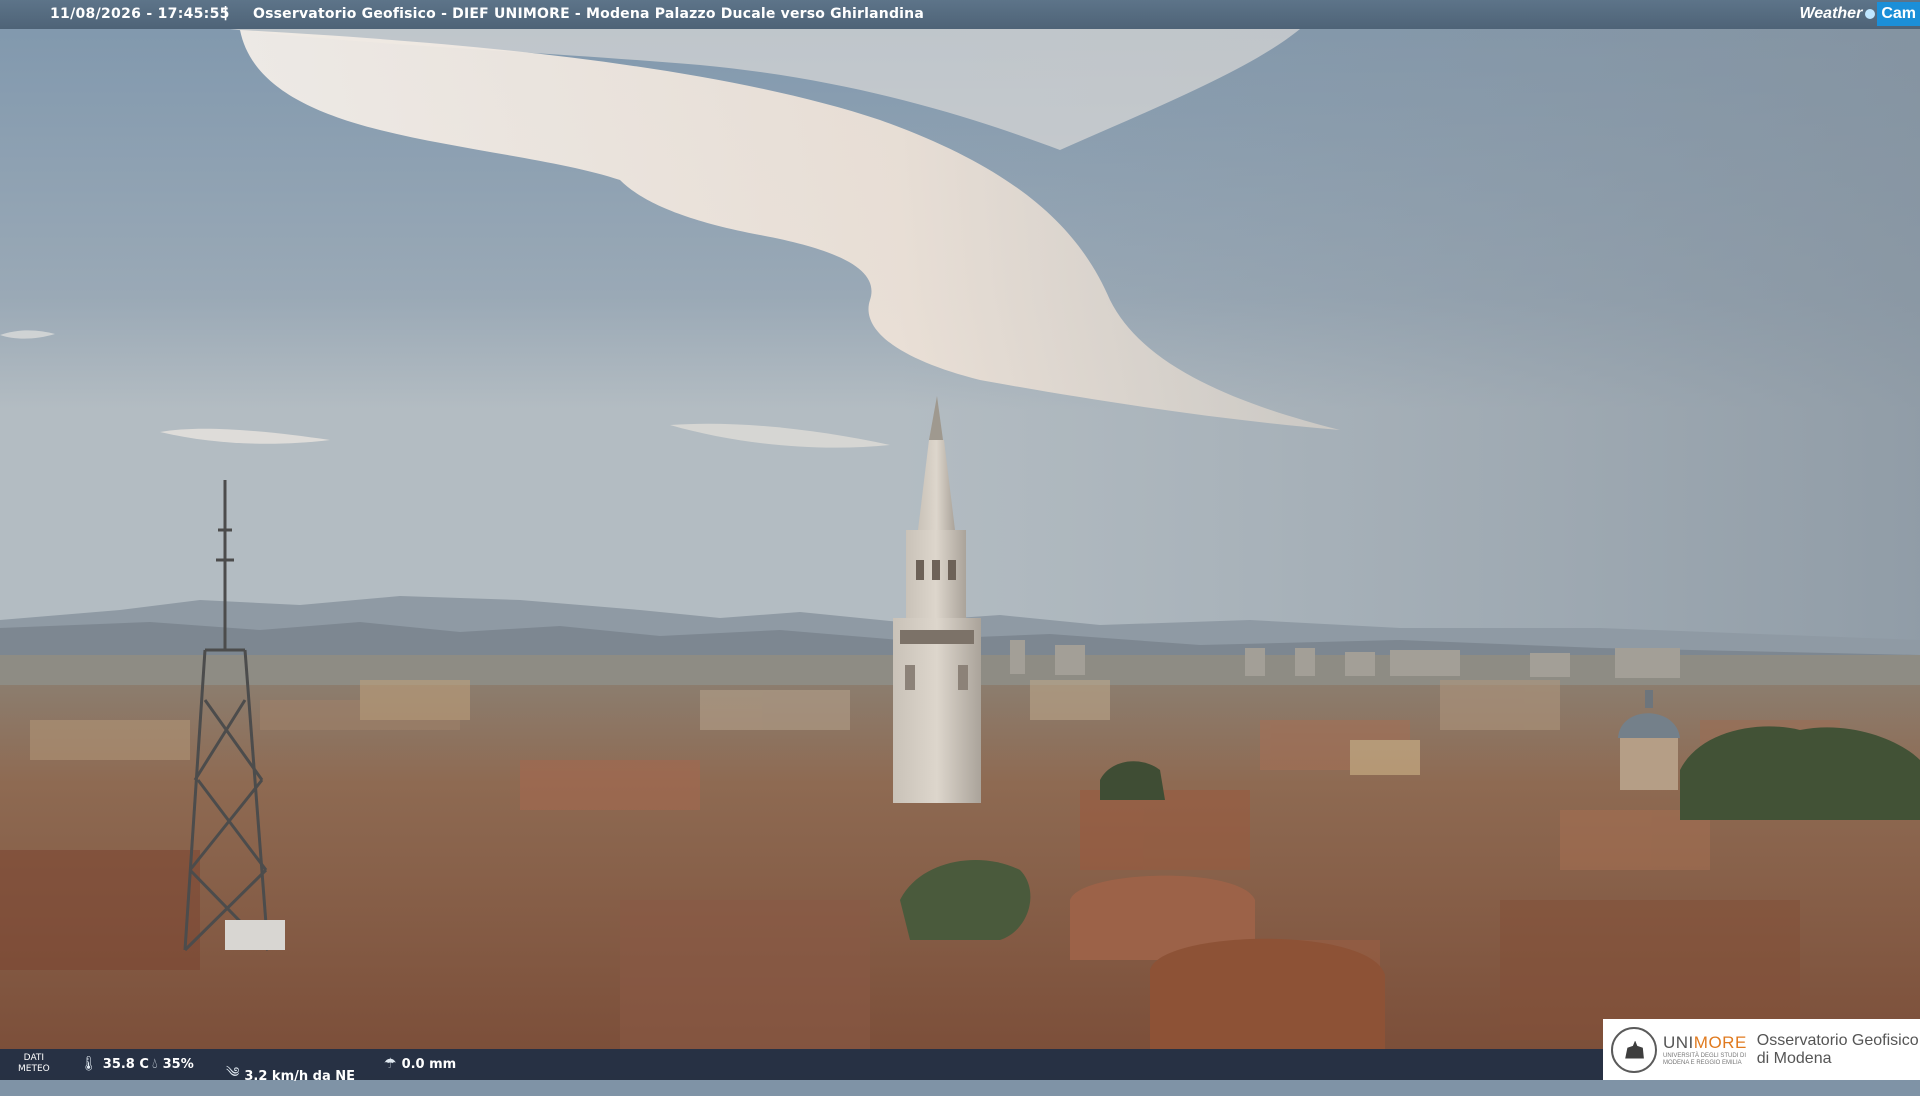  What do you see at coordinates (1831, 13) in the screenshot?
I see `weathercam-logo-word: Weather` at bounding box center [1831, 13].